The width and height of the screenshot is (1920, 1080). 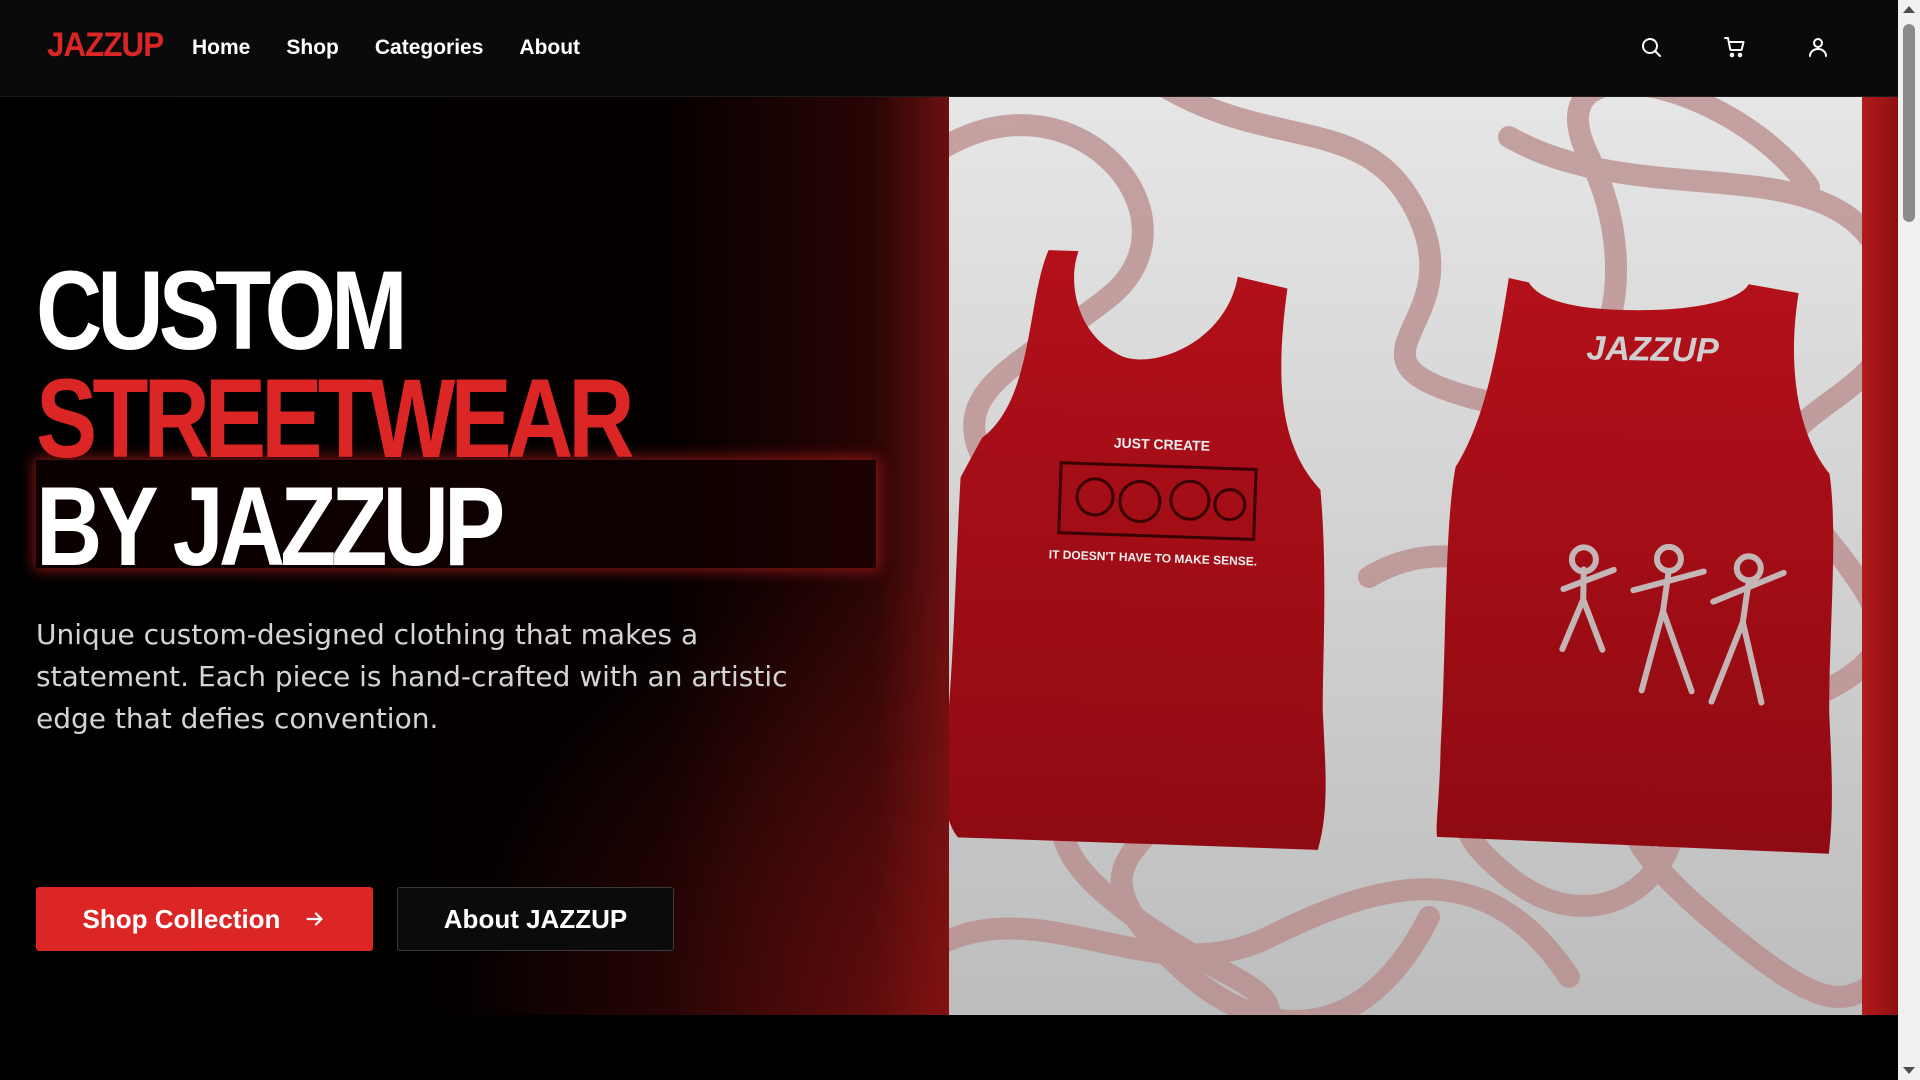 What do you see at coordinates (181, 918) in the screenshot?
I see `shop-collection-label: Shop Collection` at bounding box center [181, 918].